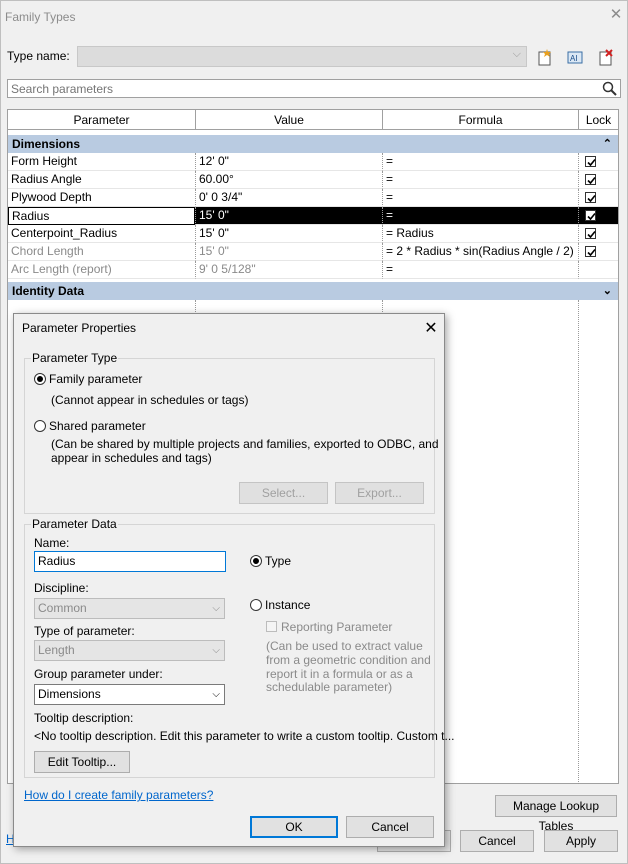 The height and width of the screenshot is (864, 628). I want to click on type-of-parameter-label: Type of parameter:, so click(84, 631).